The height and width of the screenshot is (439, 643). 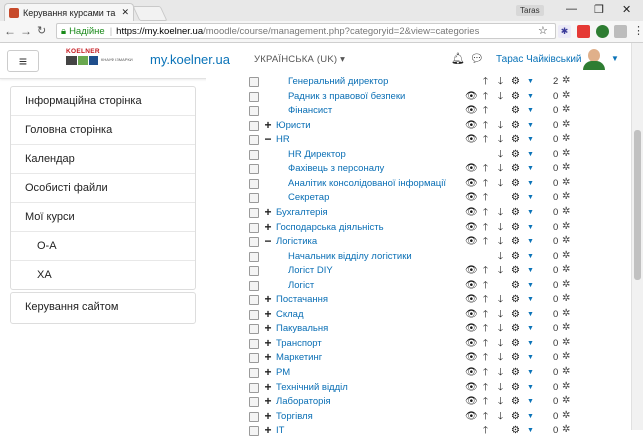 What do you see at coordinates (103, 188) in the screenshot?
I see `nav-item-private-files: Особисті файли` at bounding box center [103, 188].